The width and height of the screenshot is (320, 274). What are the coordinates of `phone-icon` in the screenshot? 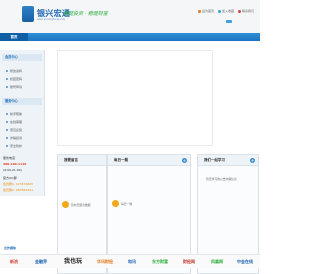 It's located at (239, 11).